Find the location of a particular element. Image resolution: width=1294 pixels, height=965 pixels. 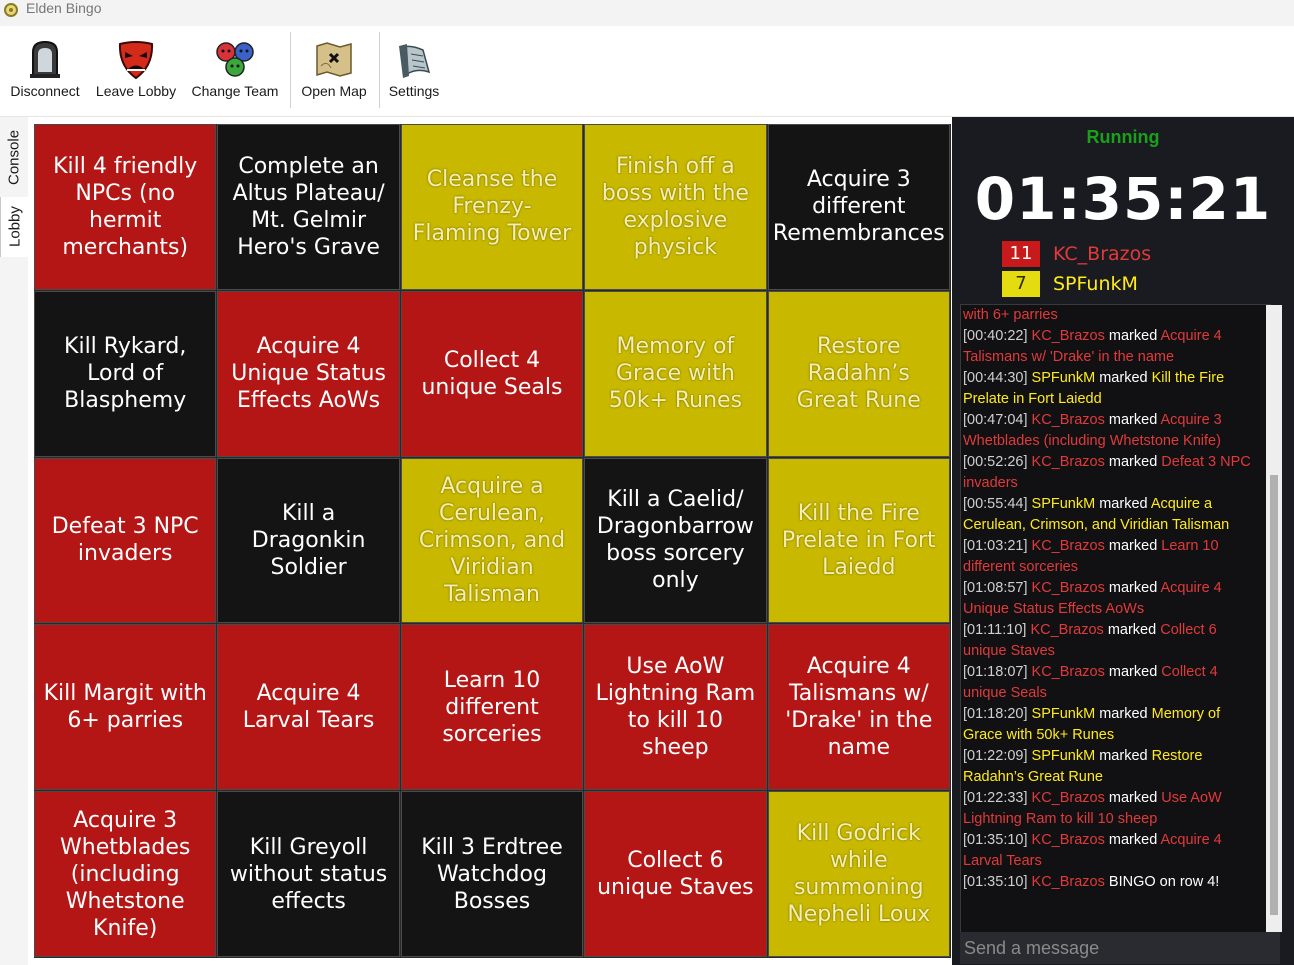

team-name: KC_Brazos is located at coordinates (1102, 254).